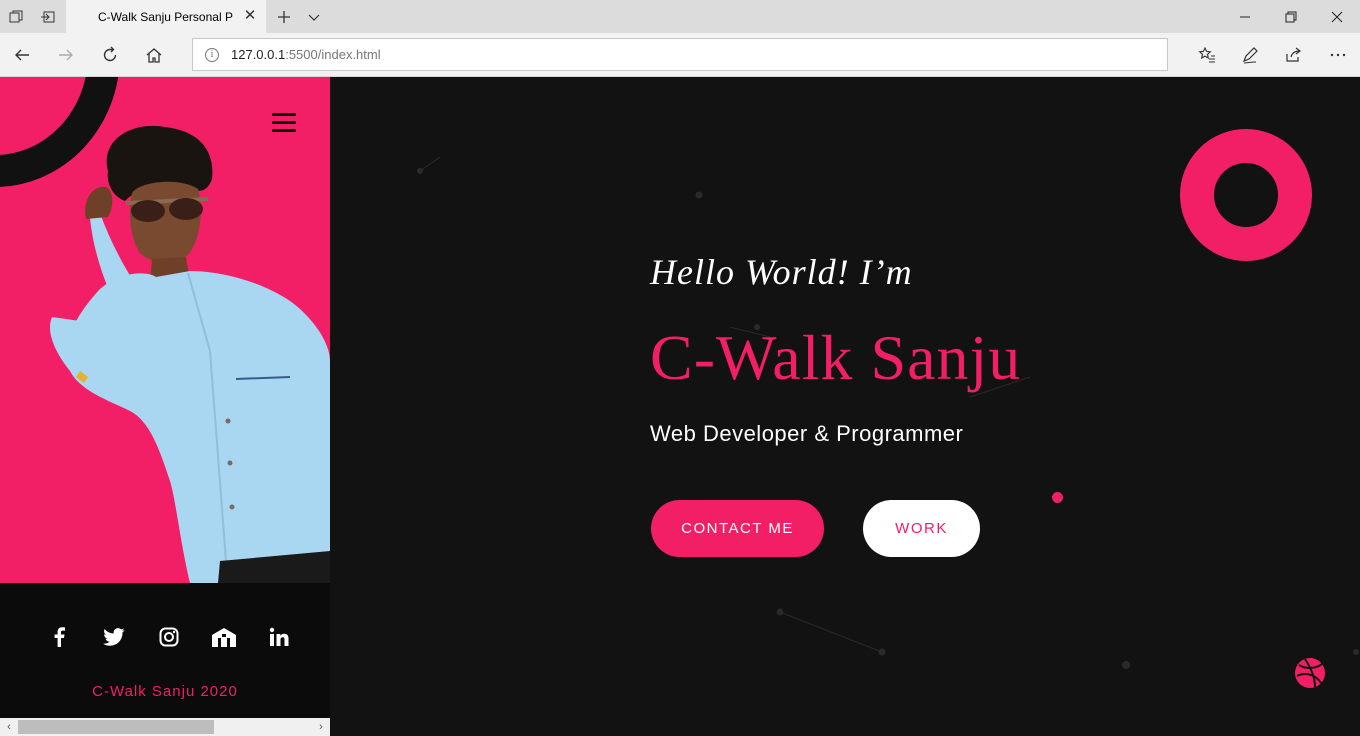 This screenshot has width=1360, height=736. I want to click on tab-title: C-Walk Sanju Personal P, so click(165, 16).